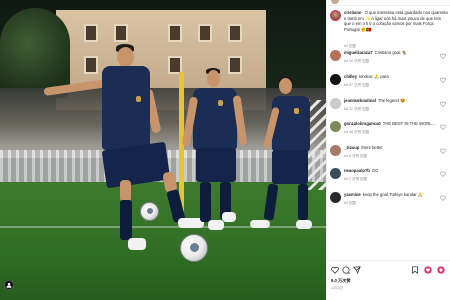 This screenshot has height=300, width=450. Describe the element at coordinates (357, 85) in the screenshot. I see `comment-meta: 6d 87 次赞 回复` at that location.